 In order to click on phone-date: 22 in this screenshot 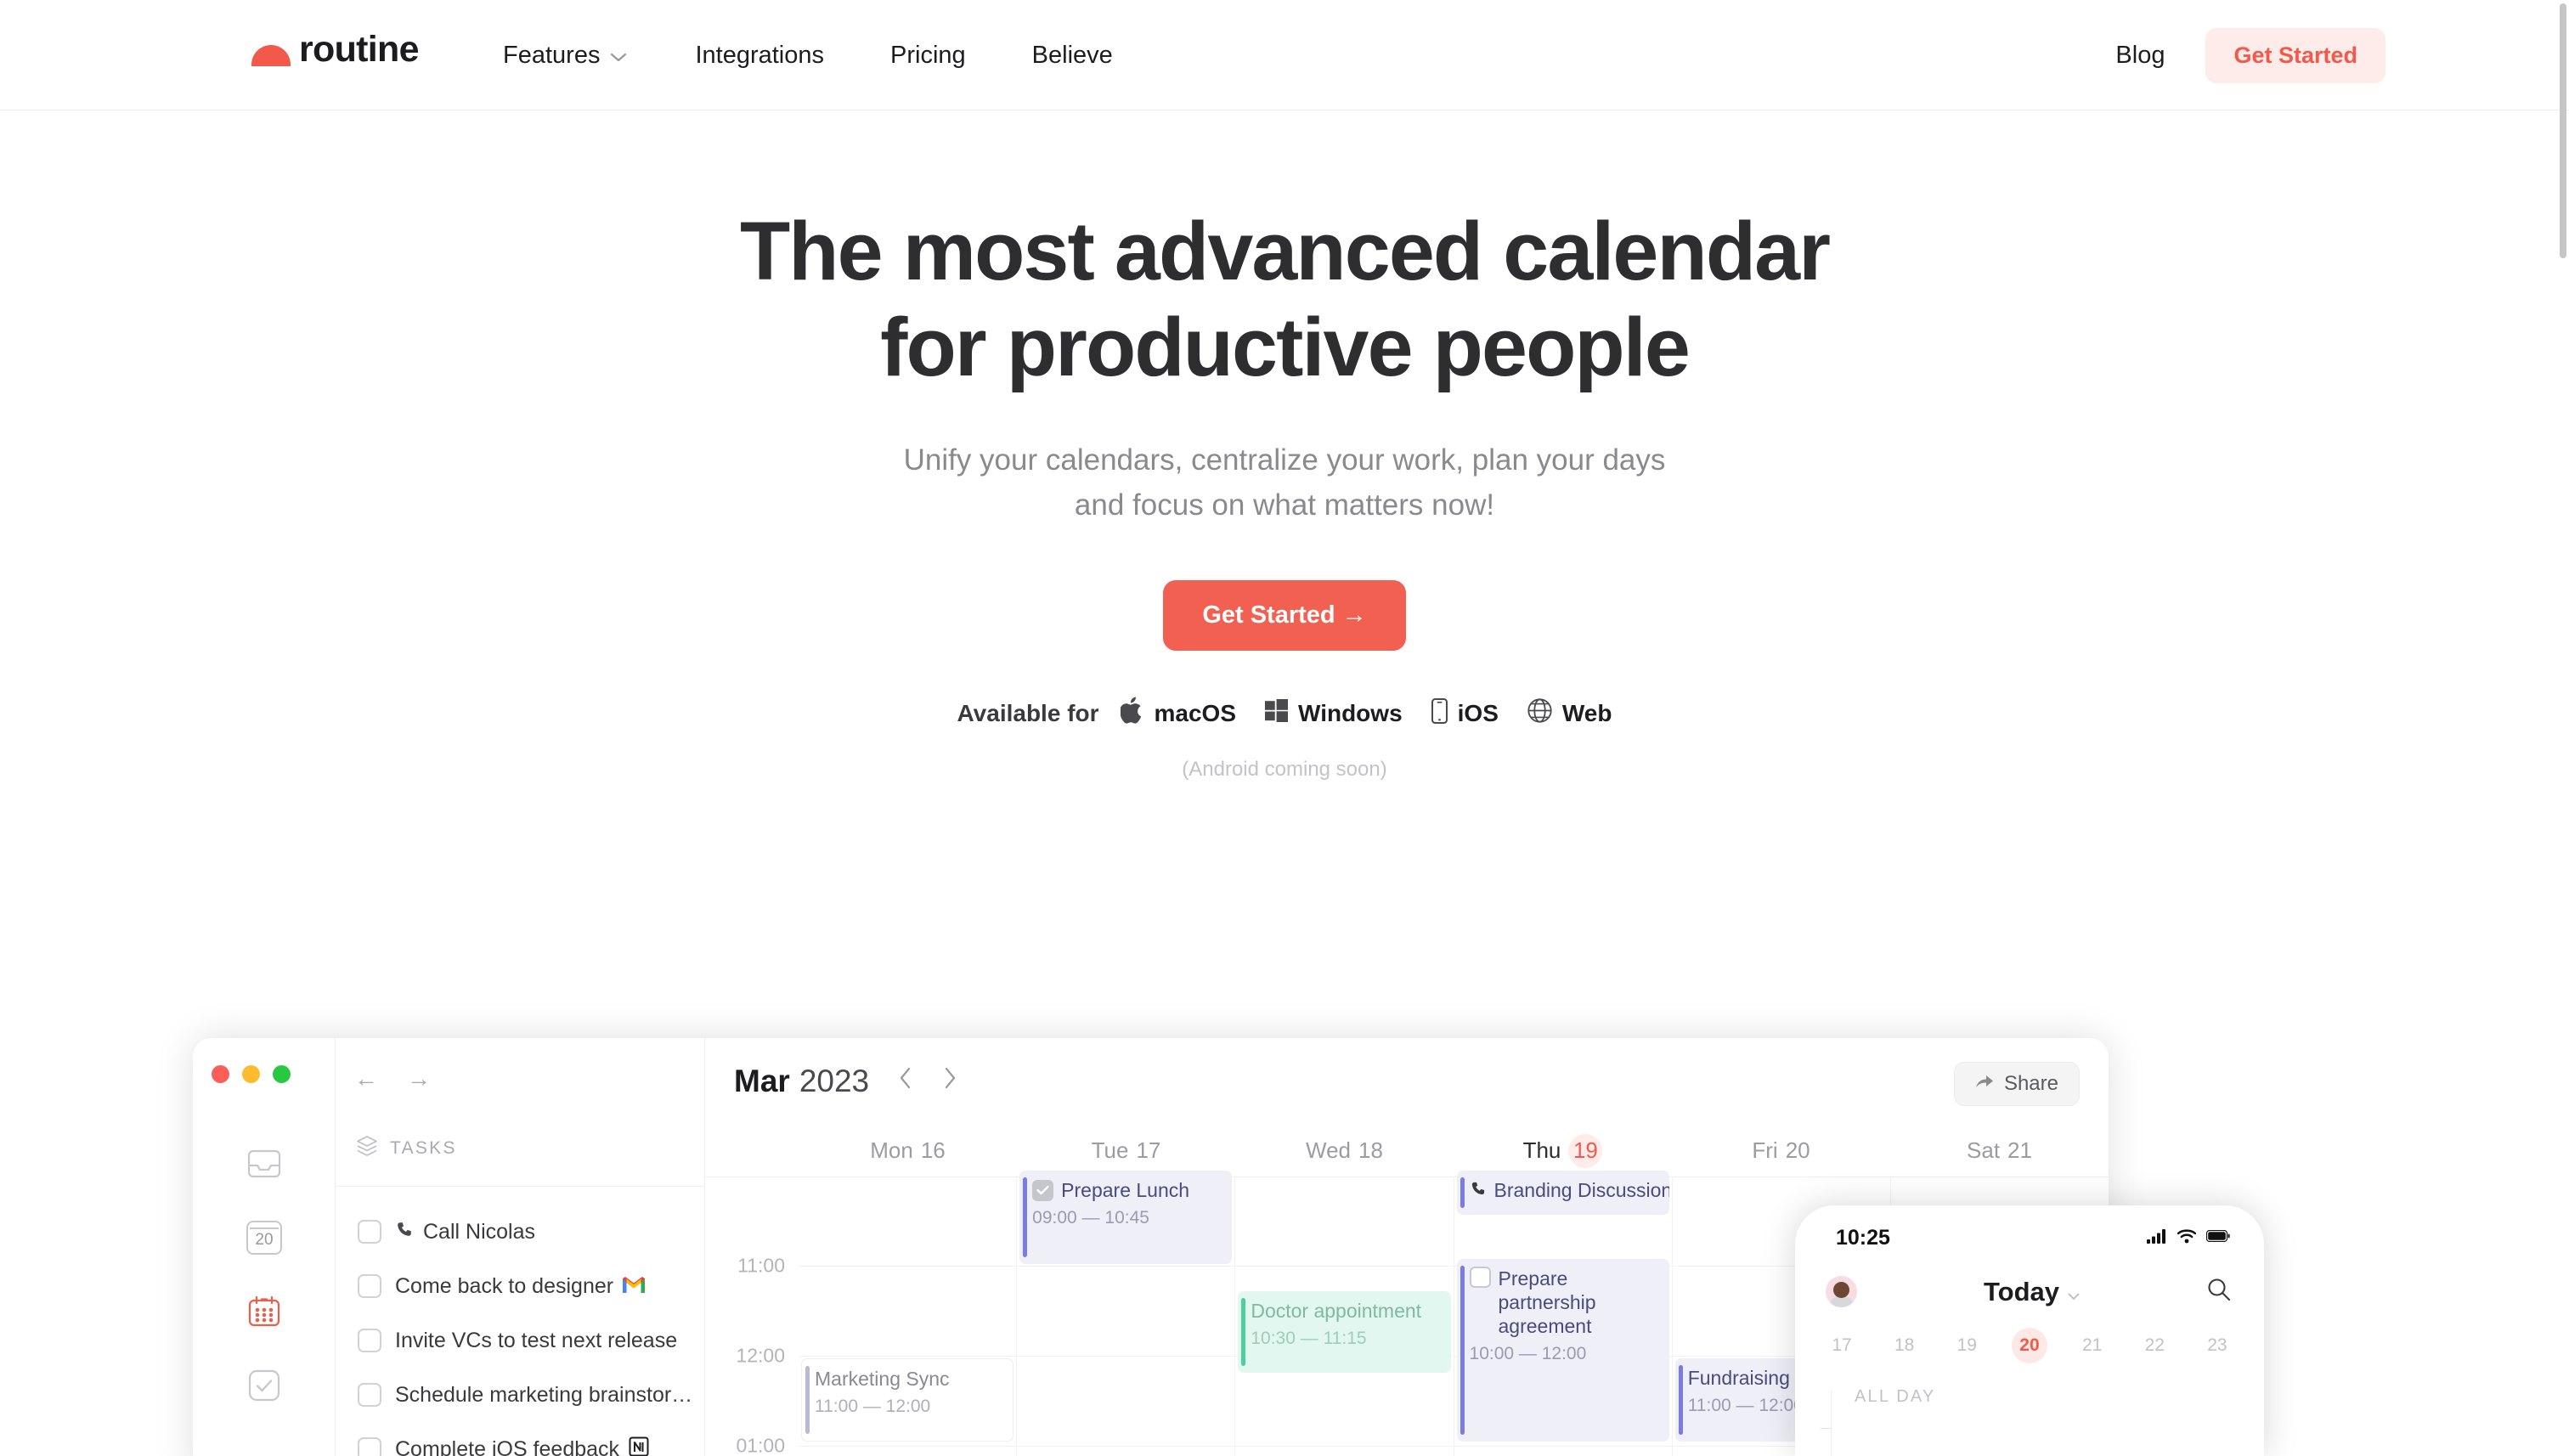, I will do `click(2155, 1346)`.